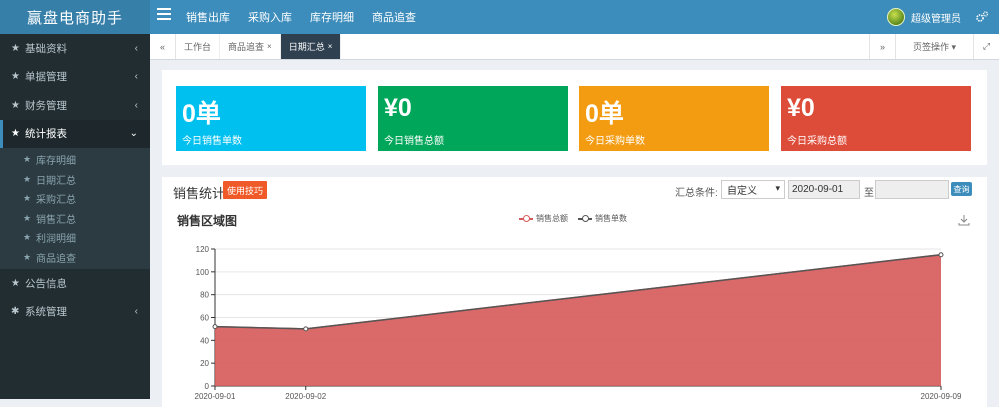 This screenshot has height=407, width=999. Describe the element at coordinates (46, 283) in the screenshot. I see `sidebar-item-label: 公告信息` at that location.